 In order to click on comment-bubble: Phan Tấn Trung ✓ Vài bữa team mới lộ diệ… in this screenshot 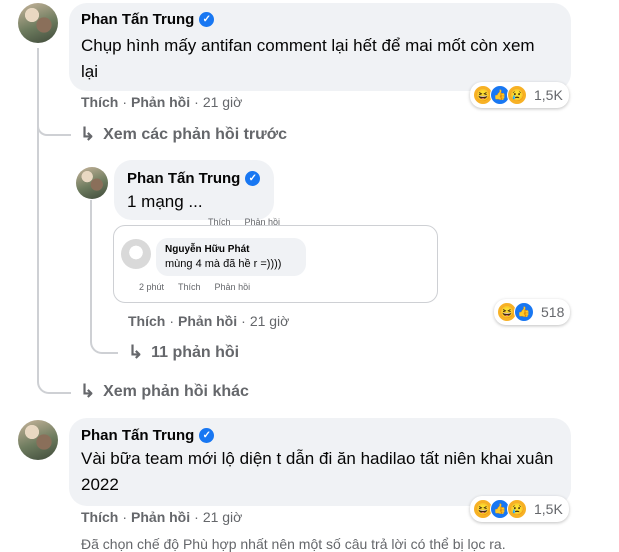, I will do `click(320, 462)`.